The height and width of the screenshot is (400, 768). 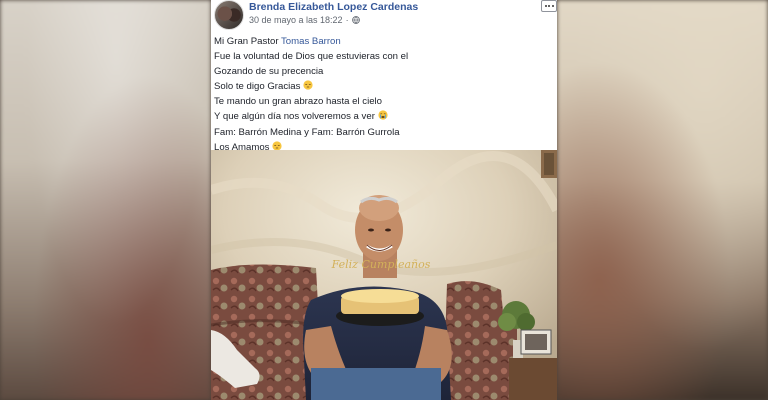 What do you see at coordinates (269, 72) in the screenshot?
I see `message-line-3: Gozando de su precencia` at bounding box center [269, 72].